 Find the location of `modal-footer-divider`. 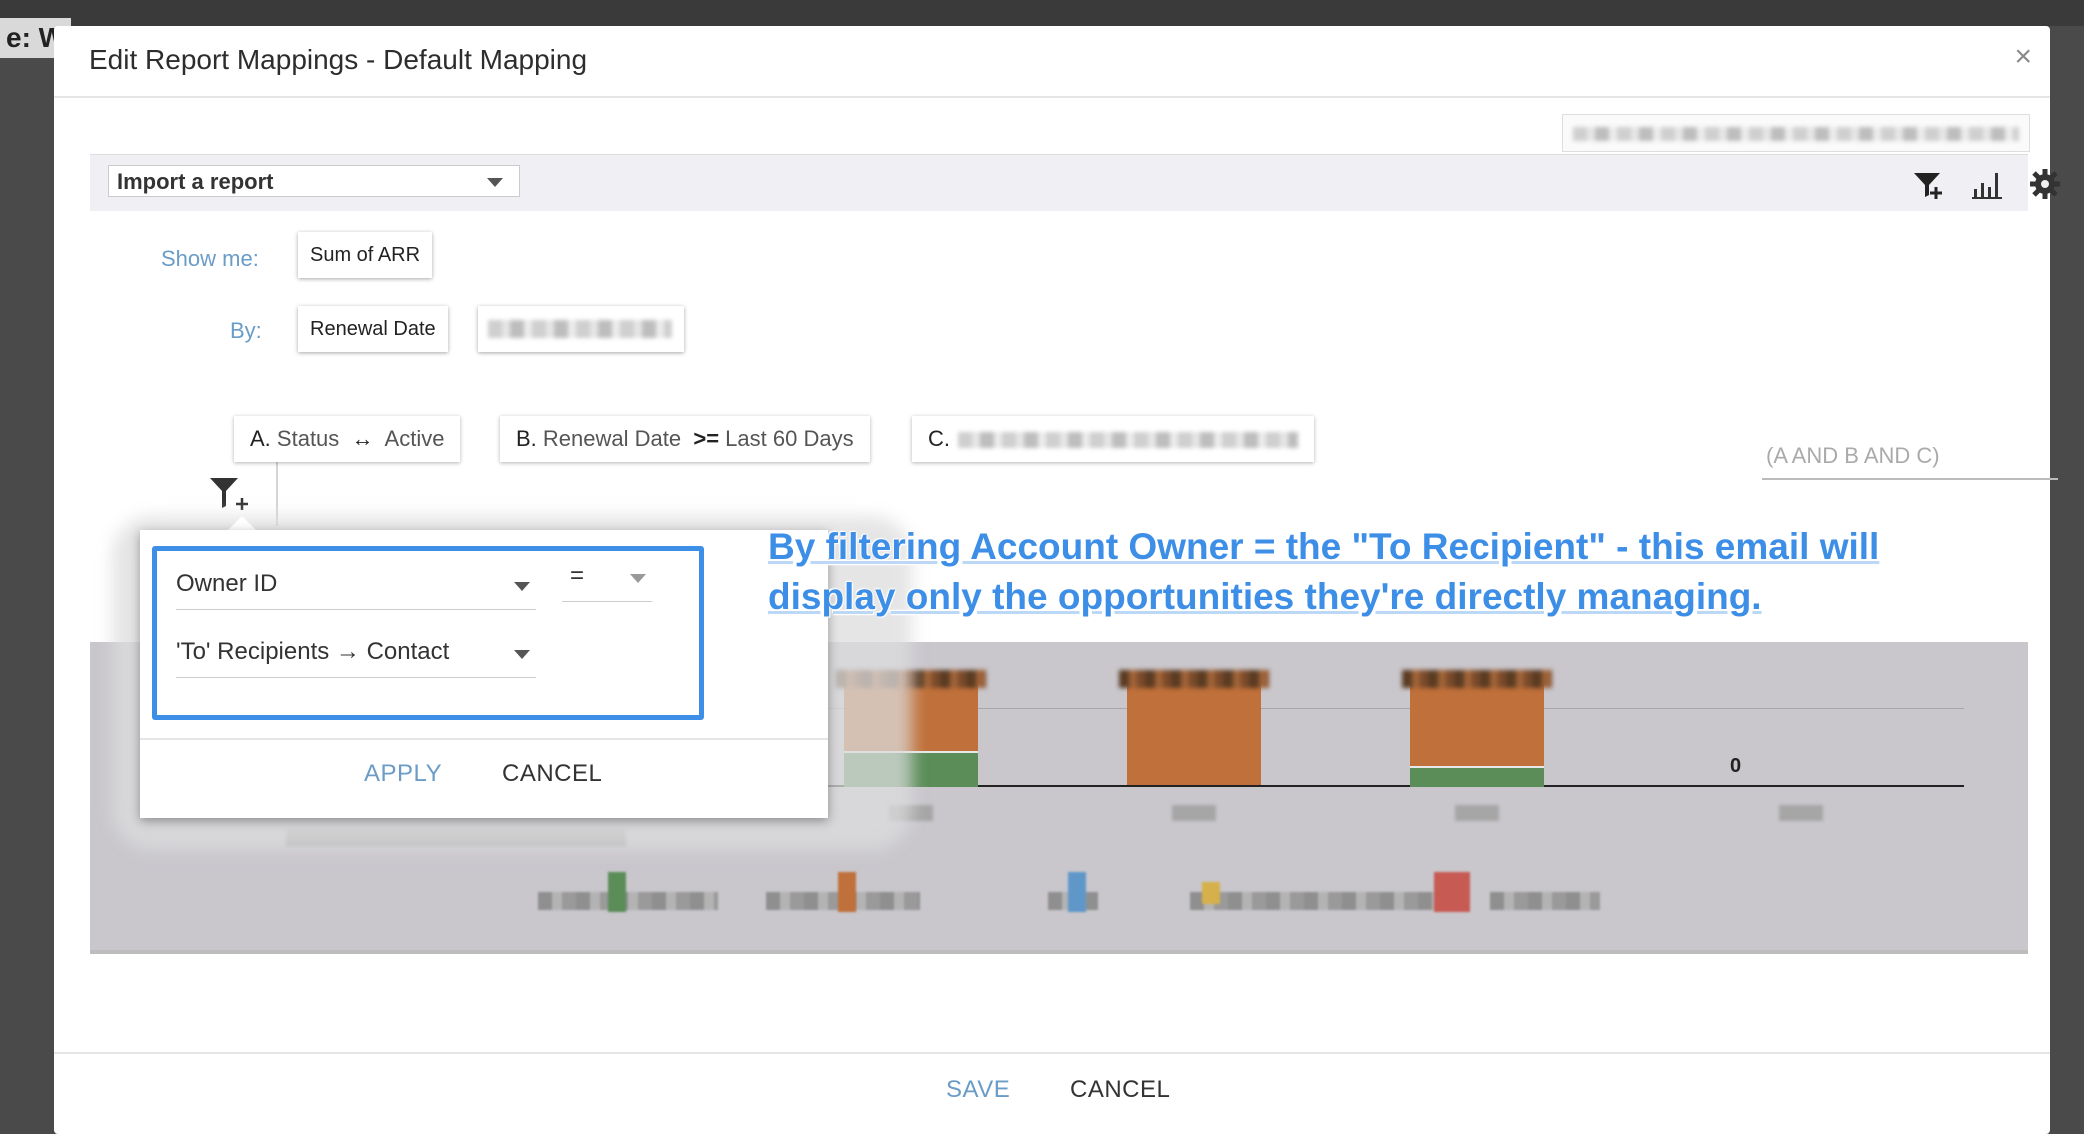

modal-footer-divider is located at coordinates (1052, 1053).